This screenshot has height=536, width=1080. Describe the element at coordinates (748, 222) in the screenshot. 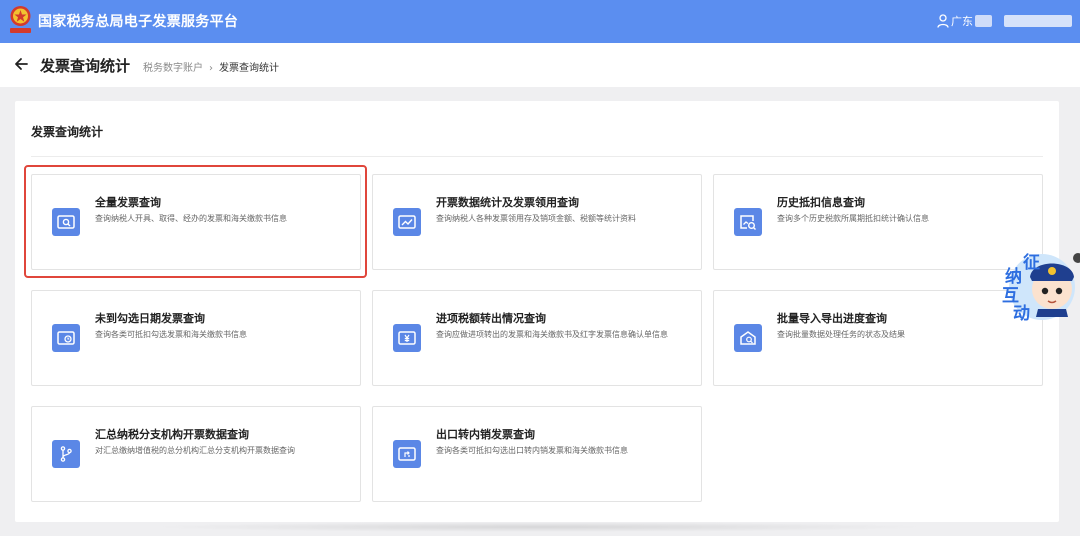

I see `history-search-icon` at that location.